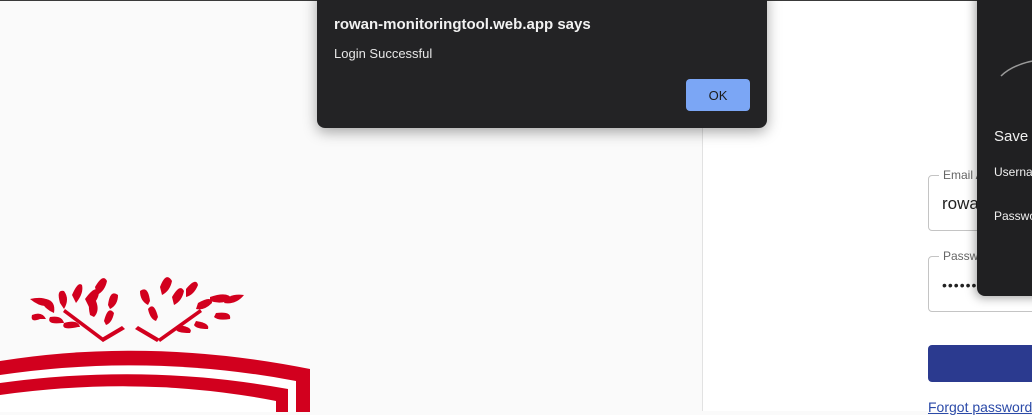 This screenshot has width=1032, height=415. Describe the element at coordinates (1004, 148) in the screenshot. I see `save-password-popup: Save Userna Passwo` at that location.